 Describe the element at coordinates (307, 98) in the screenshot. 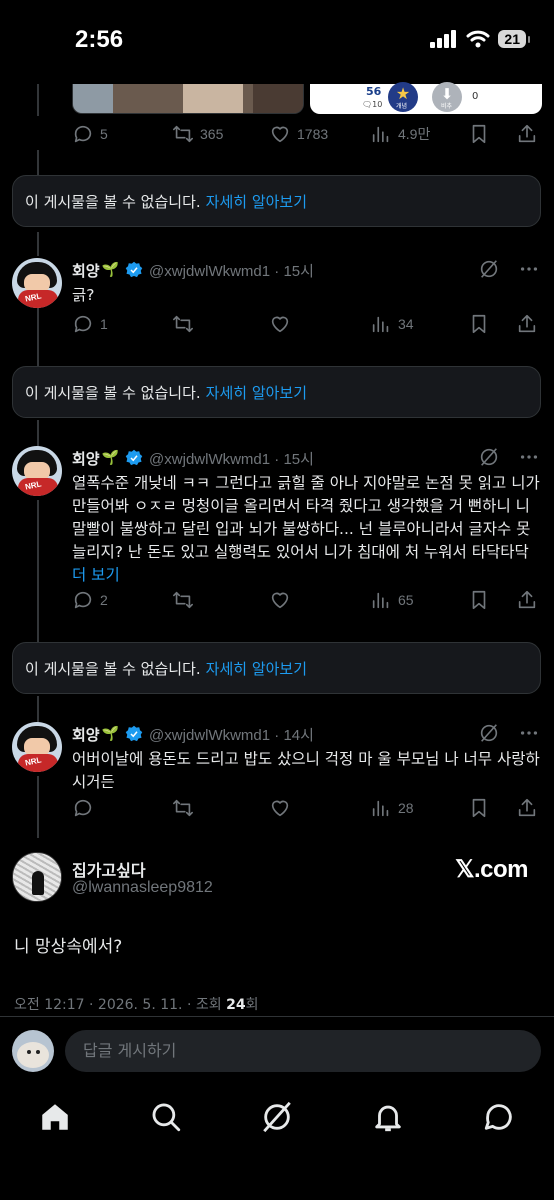

I see `media-row: 56 🗨10 ★ 개념 ⬇ 비추 0` at that location.